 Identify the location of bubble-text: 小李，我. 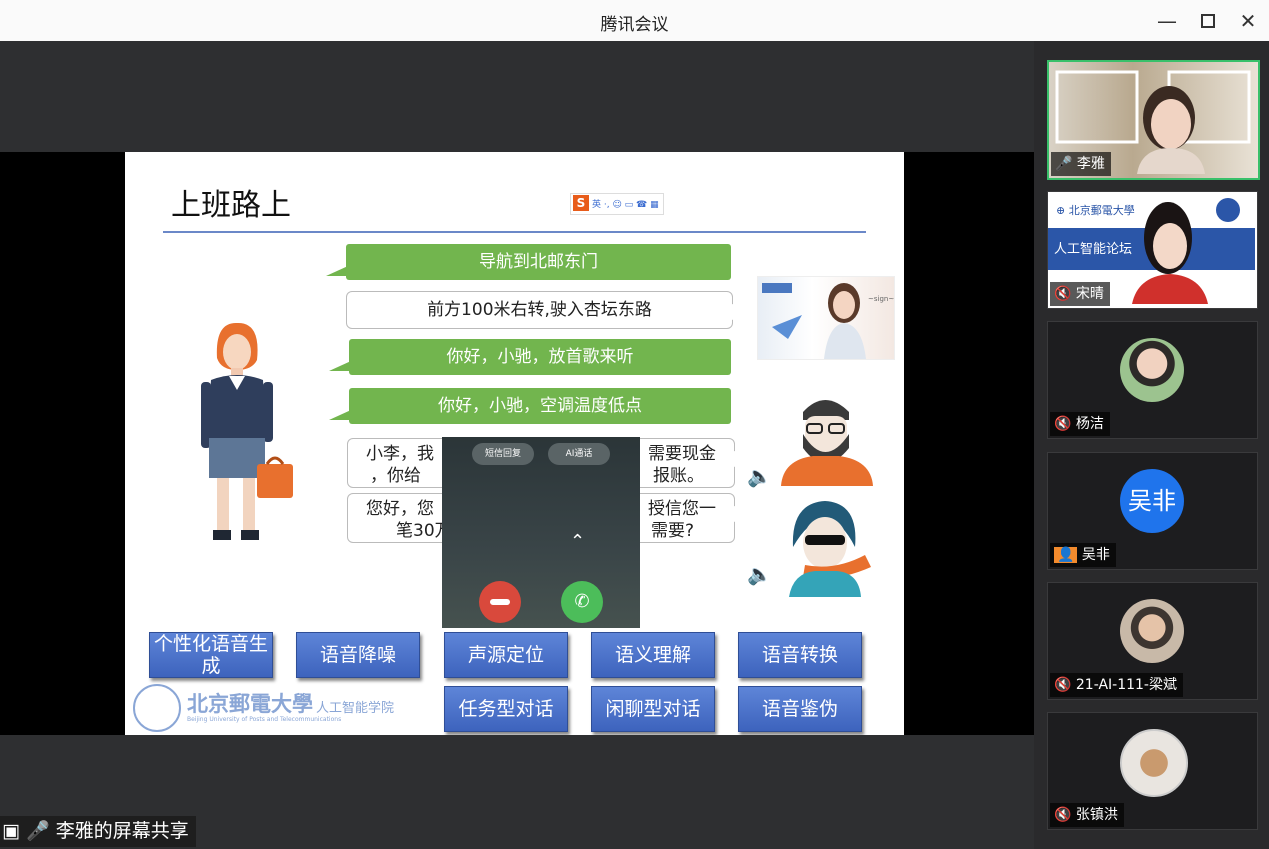
(400, 454).